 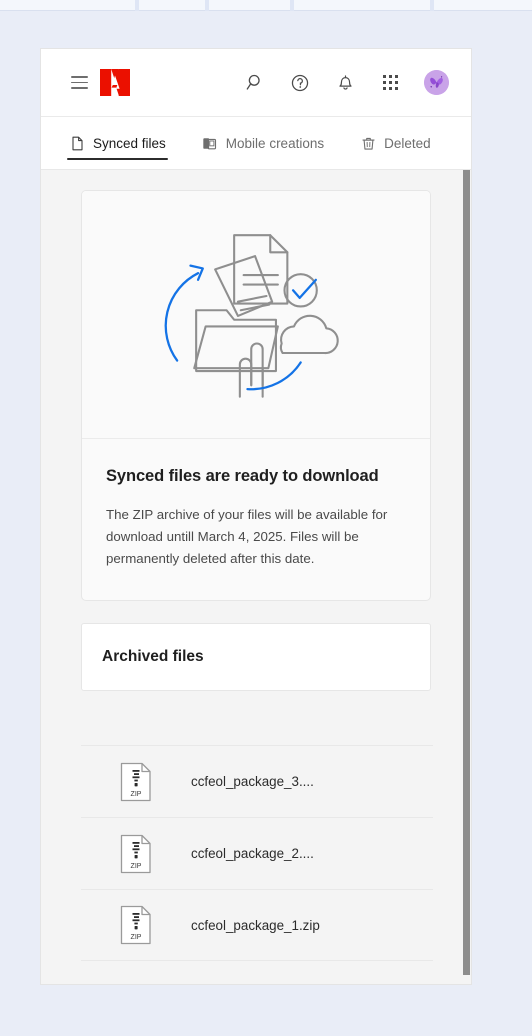 I want to click on tab-label: Synced files, so click(x=129, y=143).